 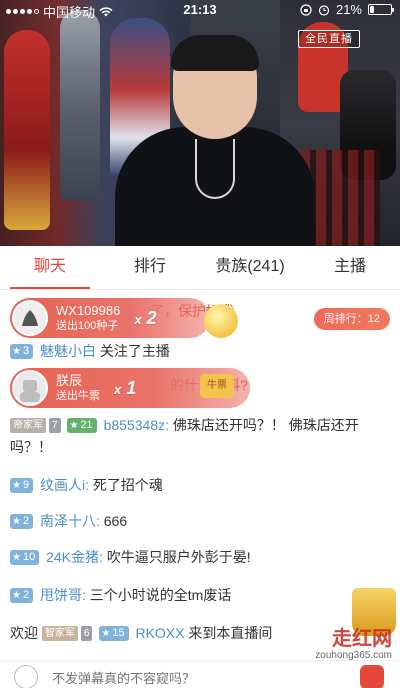 What do you see at coordinates (26, 676) in the screenshot?
I see `emoji-icon` at bounding box center [26, 676].